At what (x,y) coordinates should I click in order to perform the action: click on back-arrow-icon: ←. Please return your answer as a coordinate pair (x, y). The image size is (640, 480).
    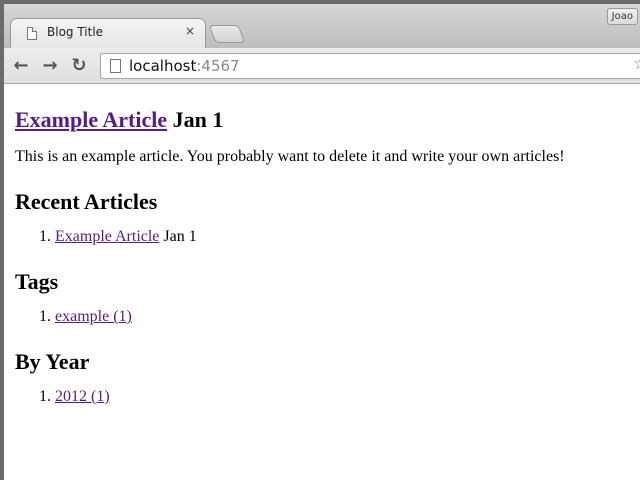
    Looking at the image, I should click on (21, 66).